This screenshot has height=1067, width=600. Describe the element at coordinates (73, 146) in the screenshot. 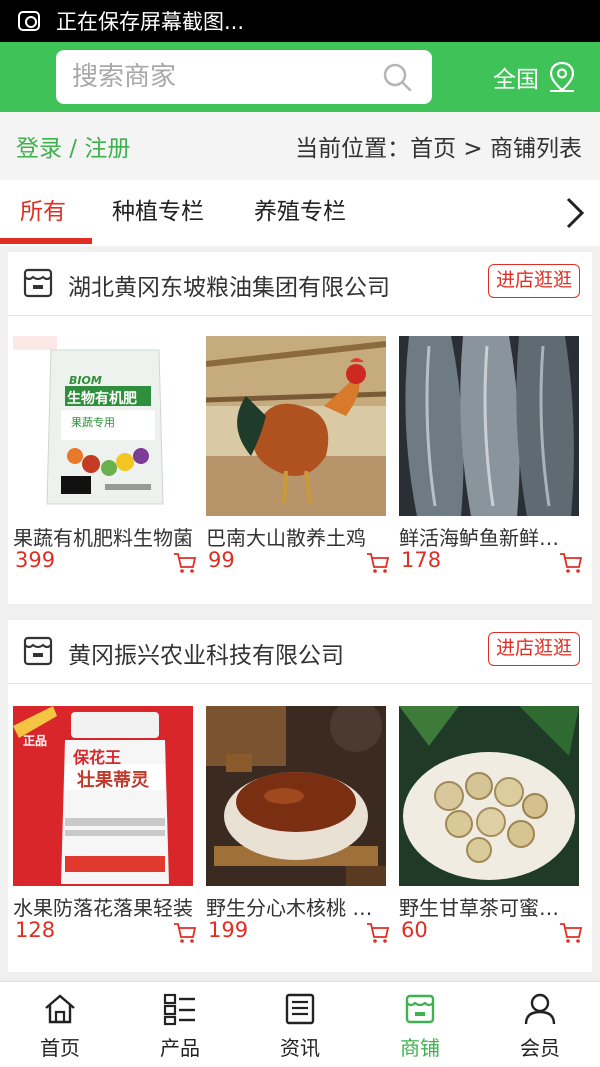

I see `login-register-link: 登录 / 注册` at that location.